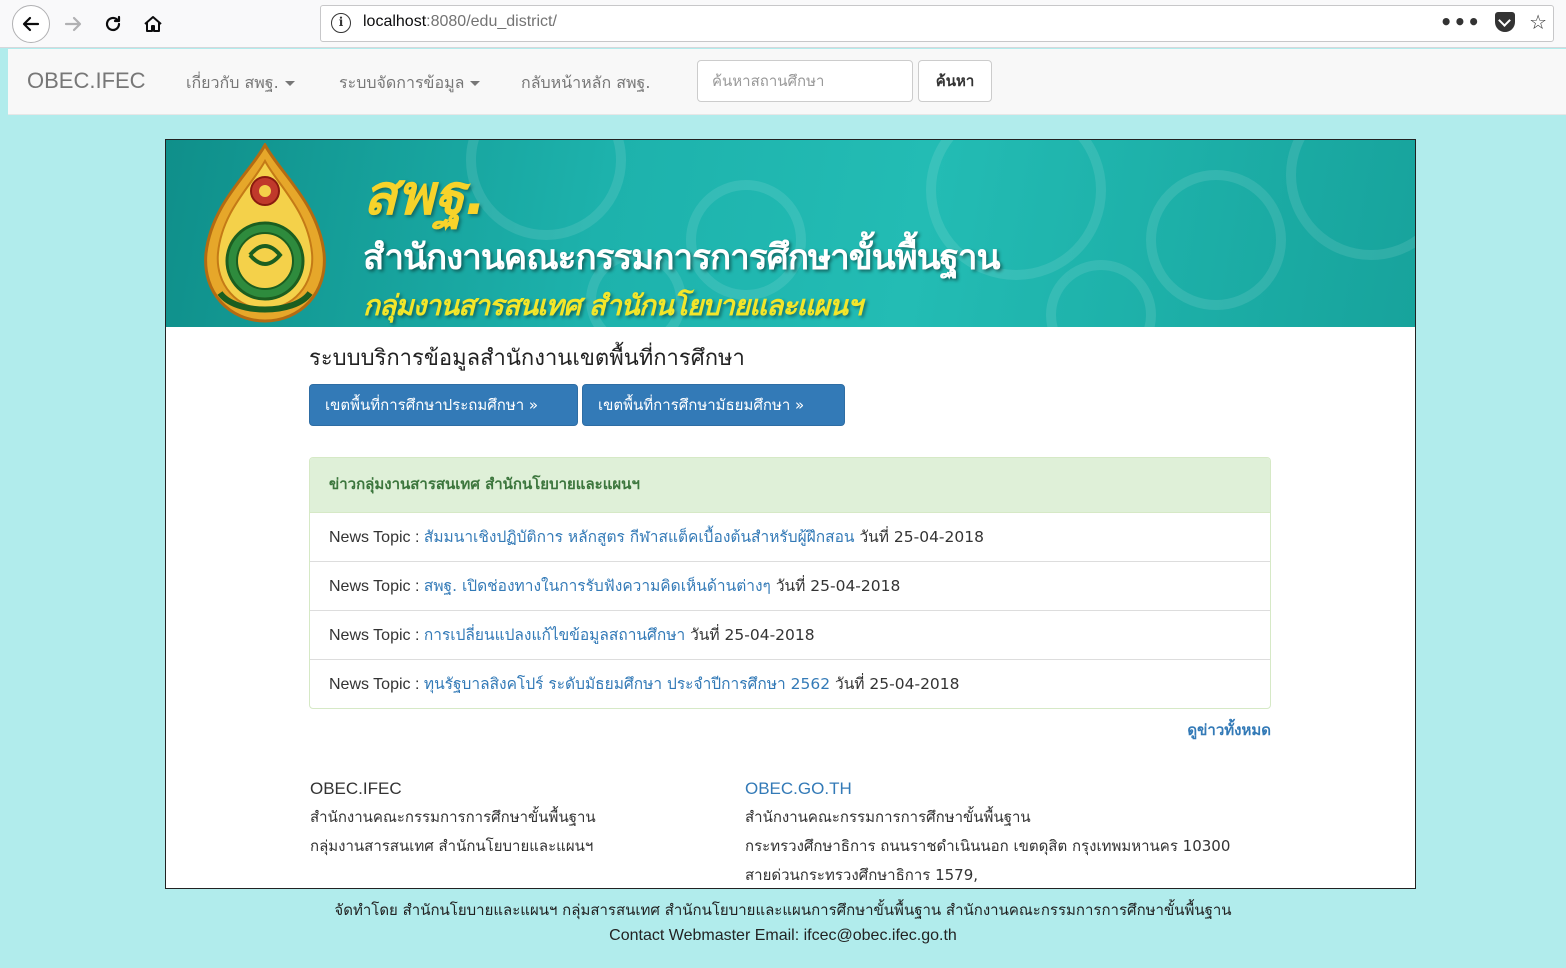  Describe the element at coordinates (460, 21) in the screenshot. I see `url-text: localhost:8080/edu_district/` at that location.